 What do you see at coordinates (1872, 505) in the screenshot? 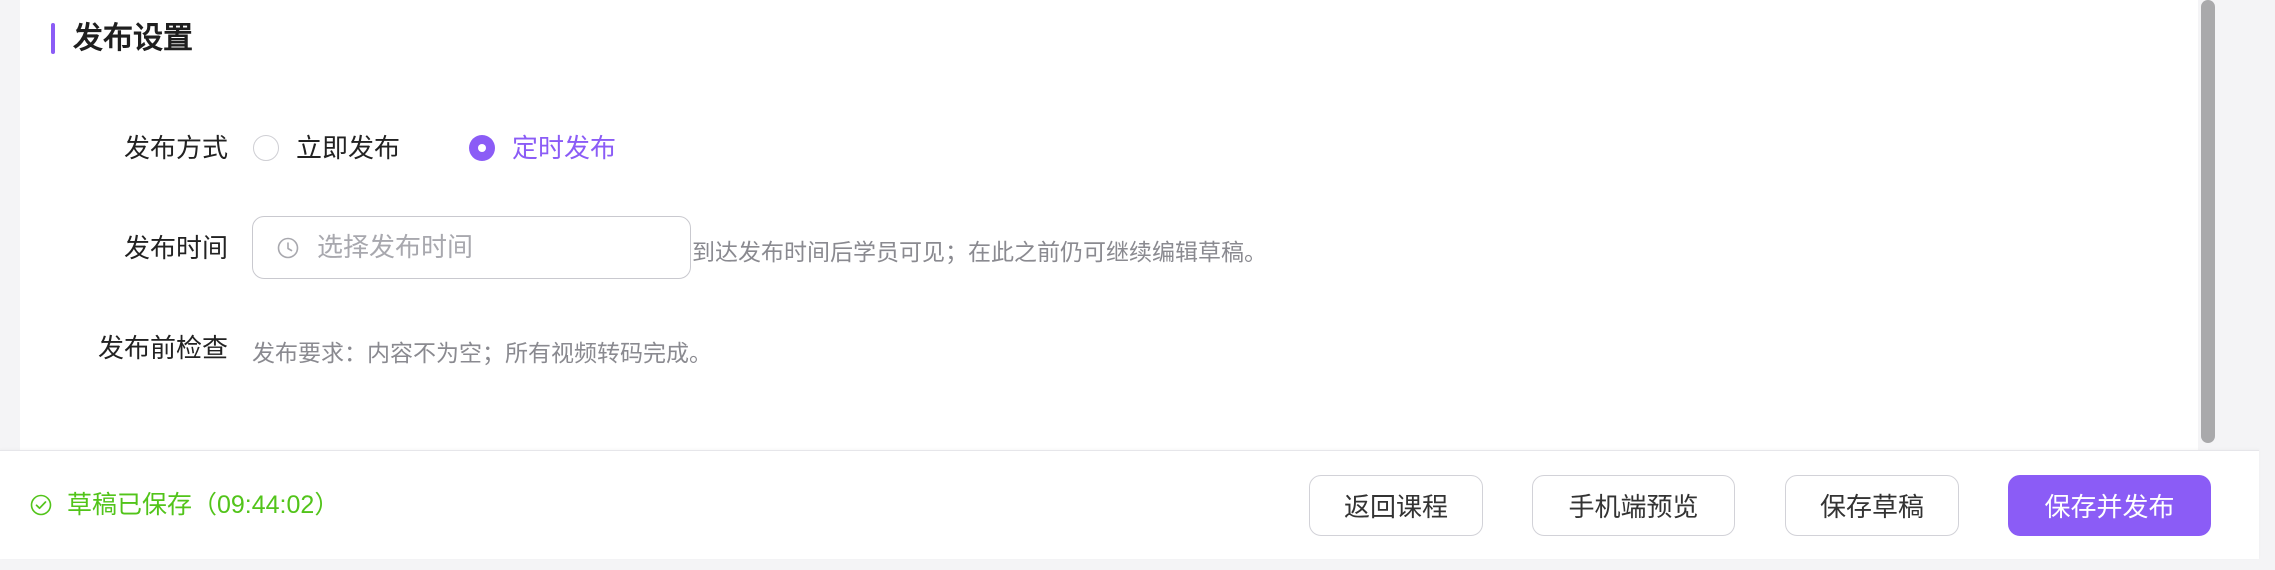
I see `save-draft-button: 保存草稿` at bounding box center [1872, 505].